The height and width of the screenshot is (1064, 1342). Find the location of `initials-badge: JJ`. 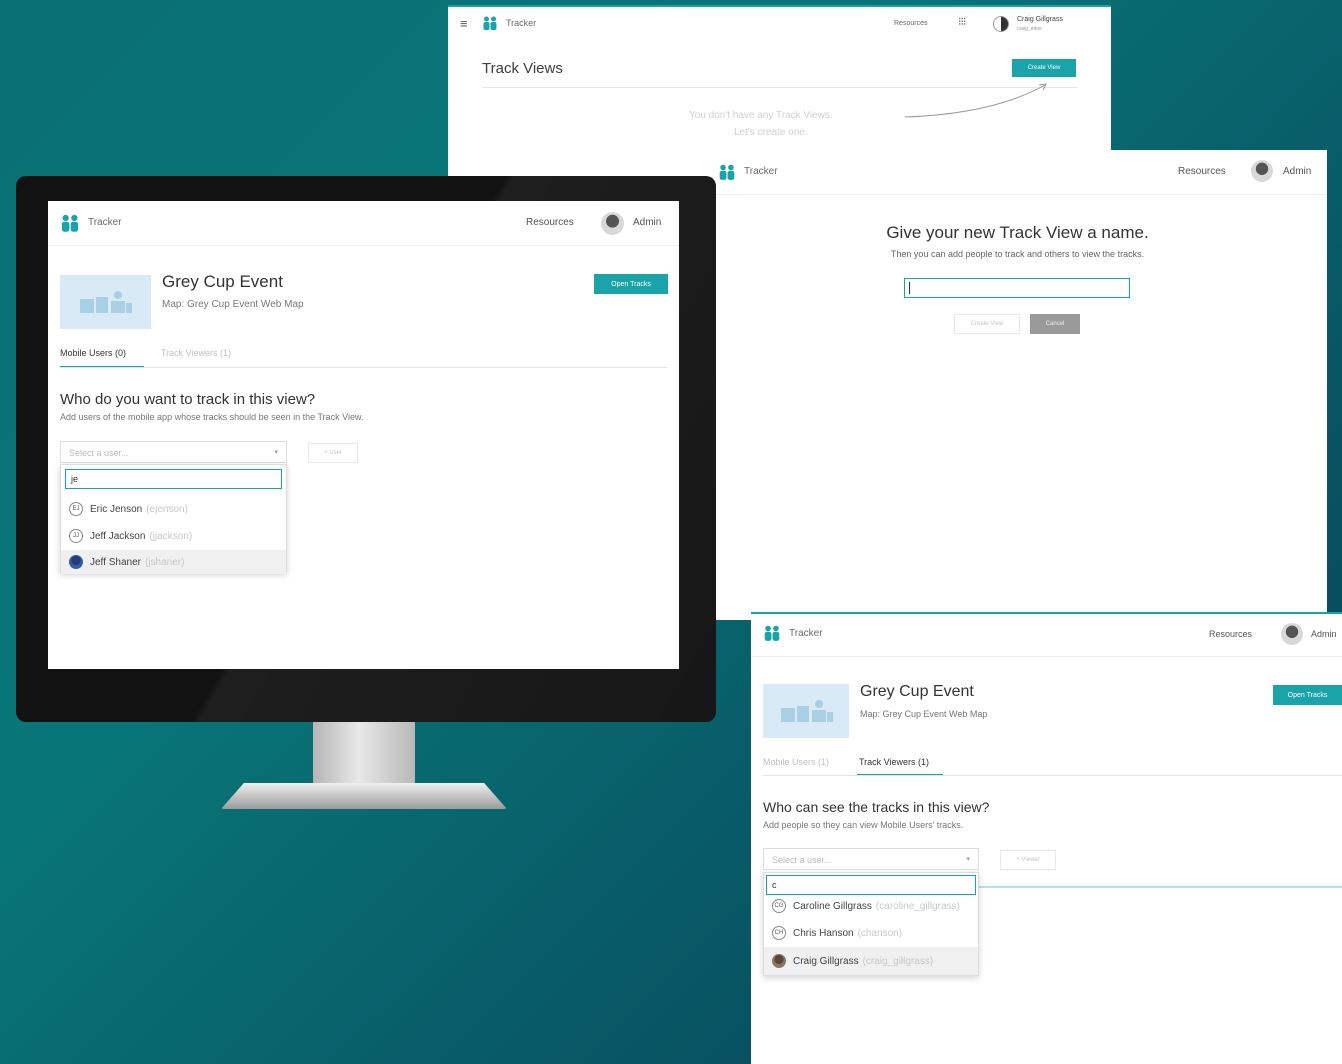

initials-badge: JJ is located at coordinates (76, 536).